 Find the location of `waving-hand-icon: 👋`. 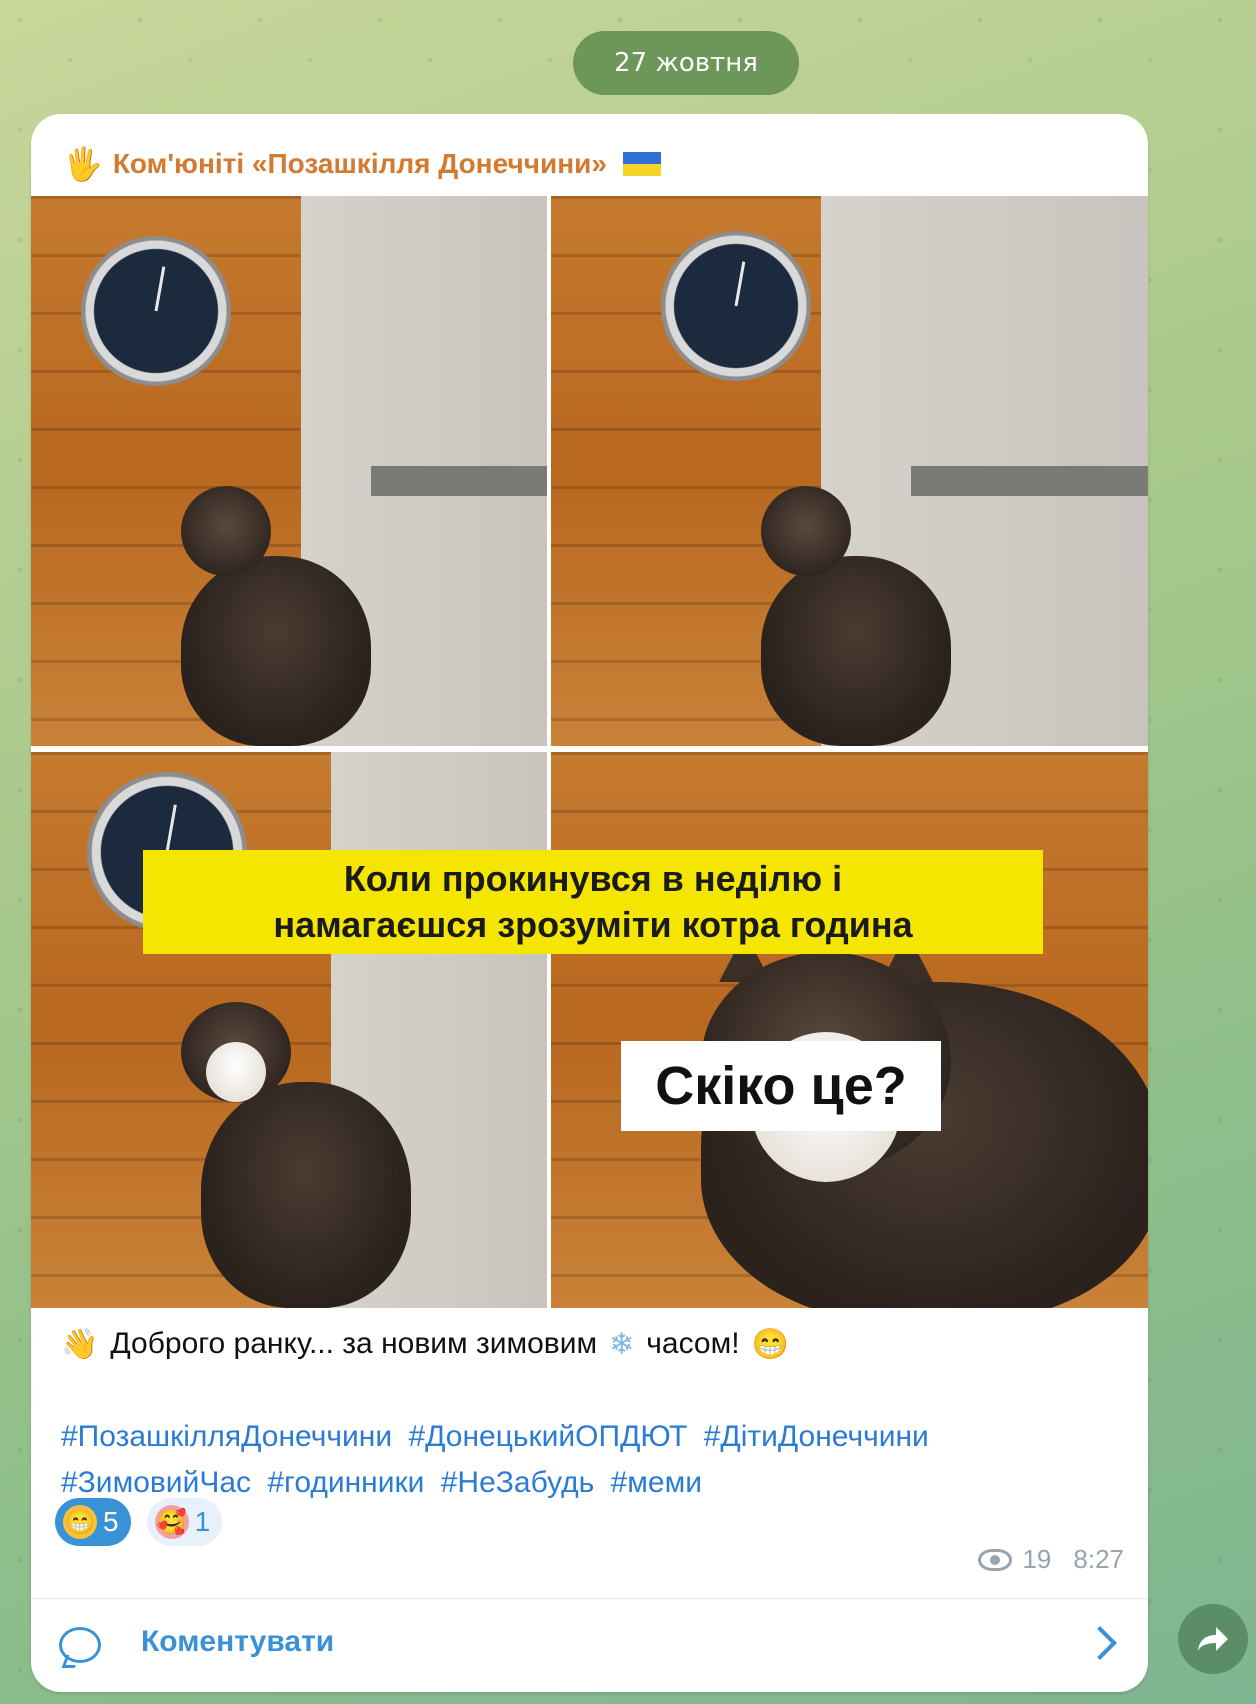

waving-hand-icon: 👋 is located at coordinates (80, 1344).